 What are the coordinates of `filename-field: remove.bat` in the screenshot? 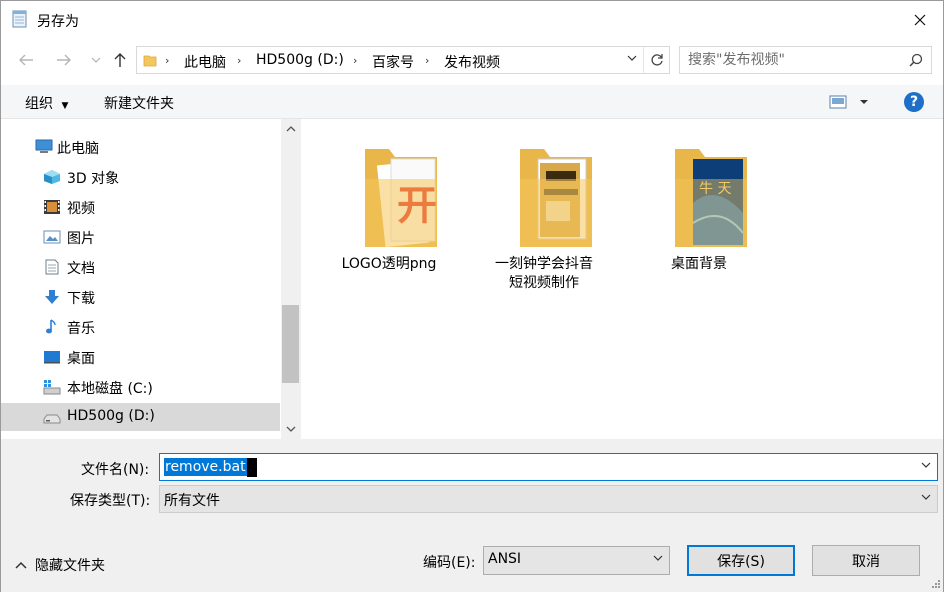 It's located at (548, 467).